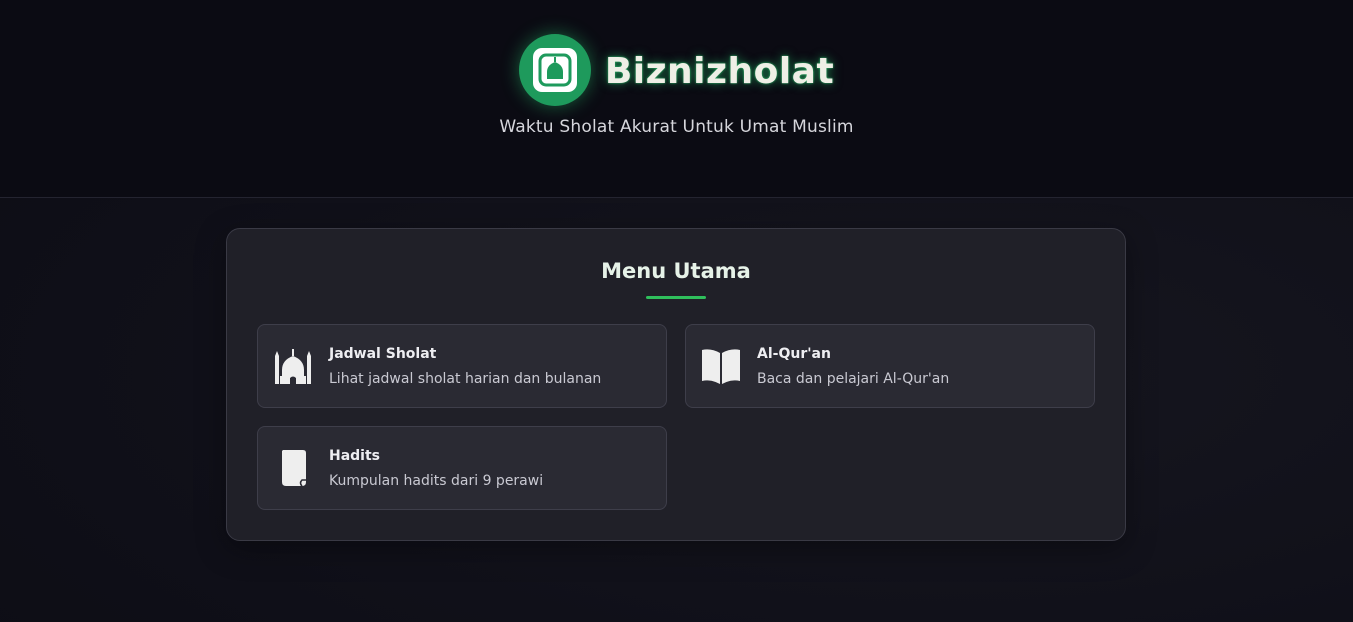  Describe the element at coordinates (293, 468) in the screenshot. I see `scroll-icon` at that location.